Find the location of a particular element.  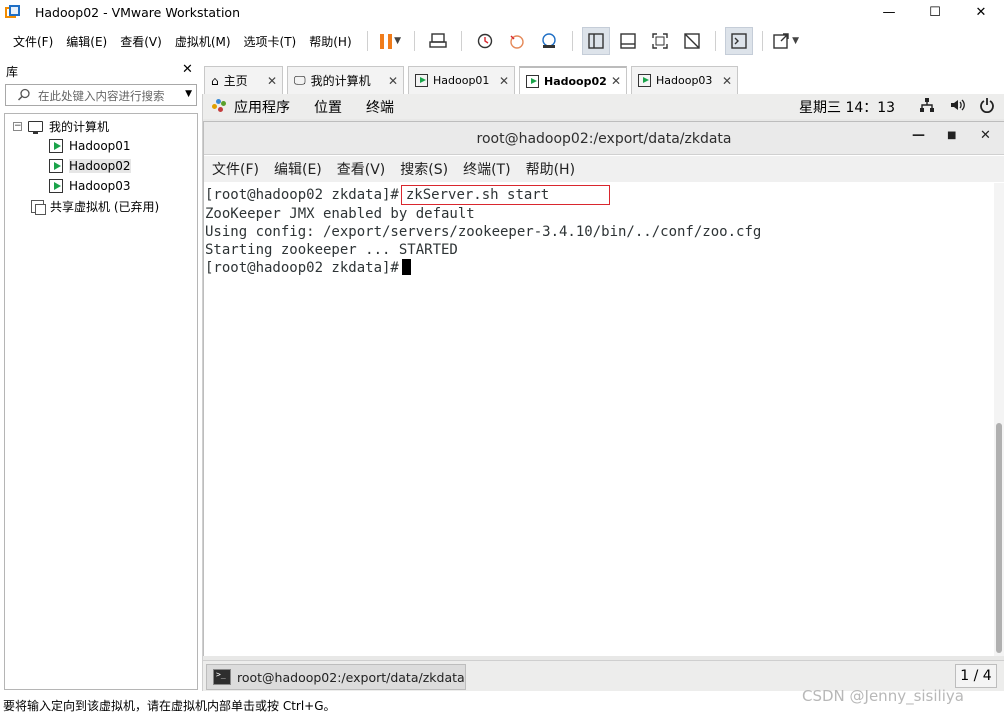

terminal-titlebar: root@hadoop02:/export/data/zkdata — ■ ✕ is located at coordinates (604, 138).